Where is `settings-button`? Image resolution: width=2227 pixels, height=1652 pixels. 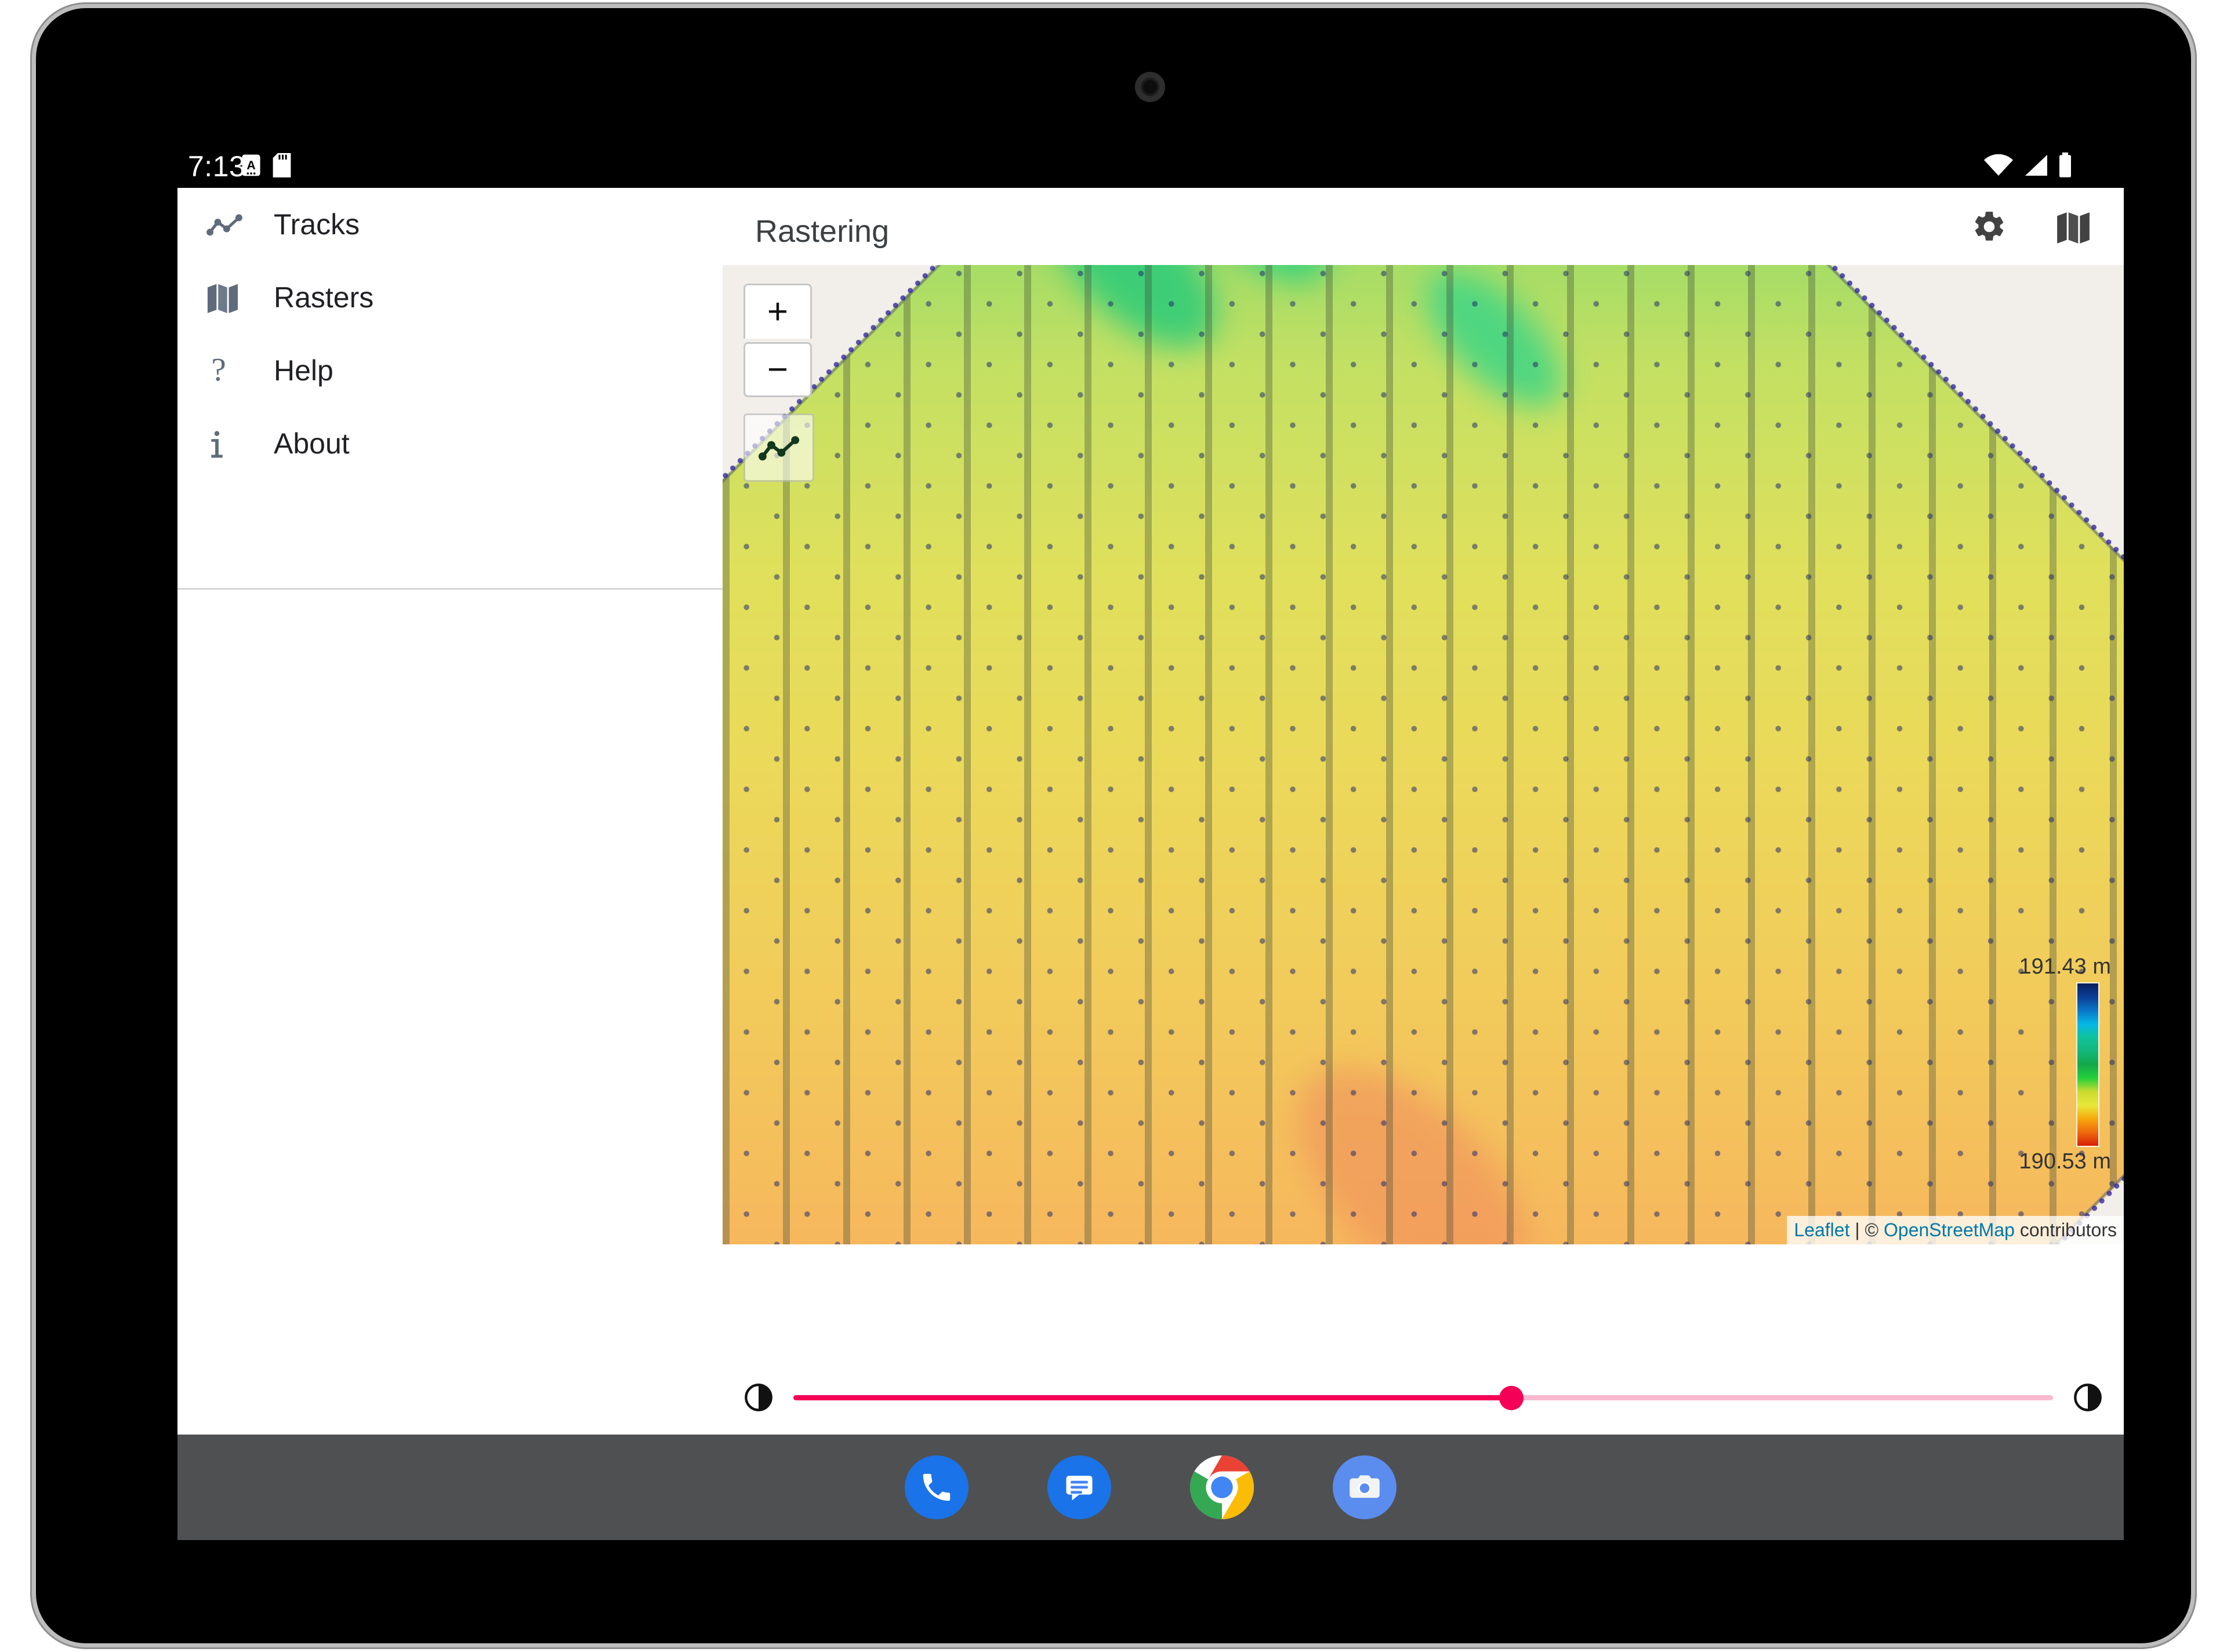 settings-button is located at coordinates (1989, 227).